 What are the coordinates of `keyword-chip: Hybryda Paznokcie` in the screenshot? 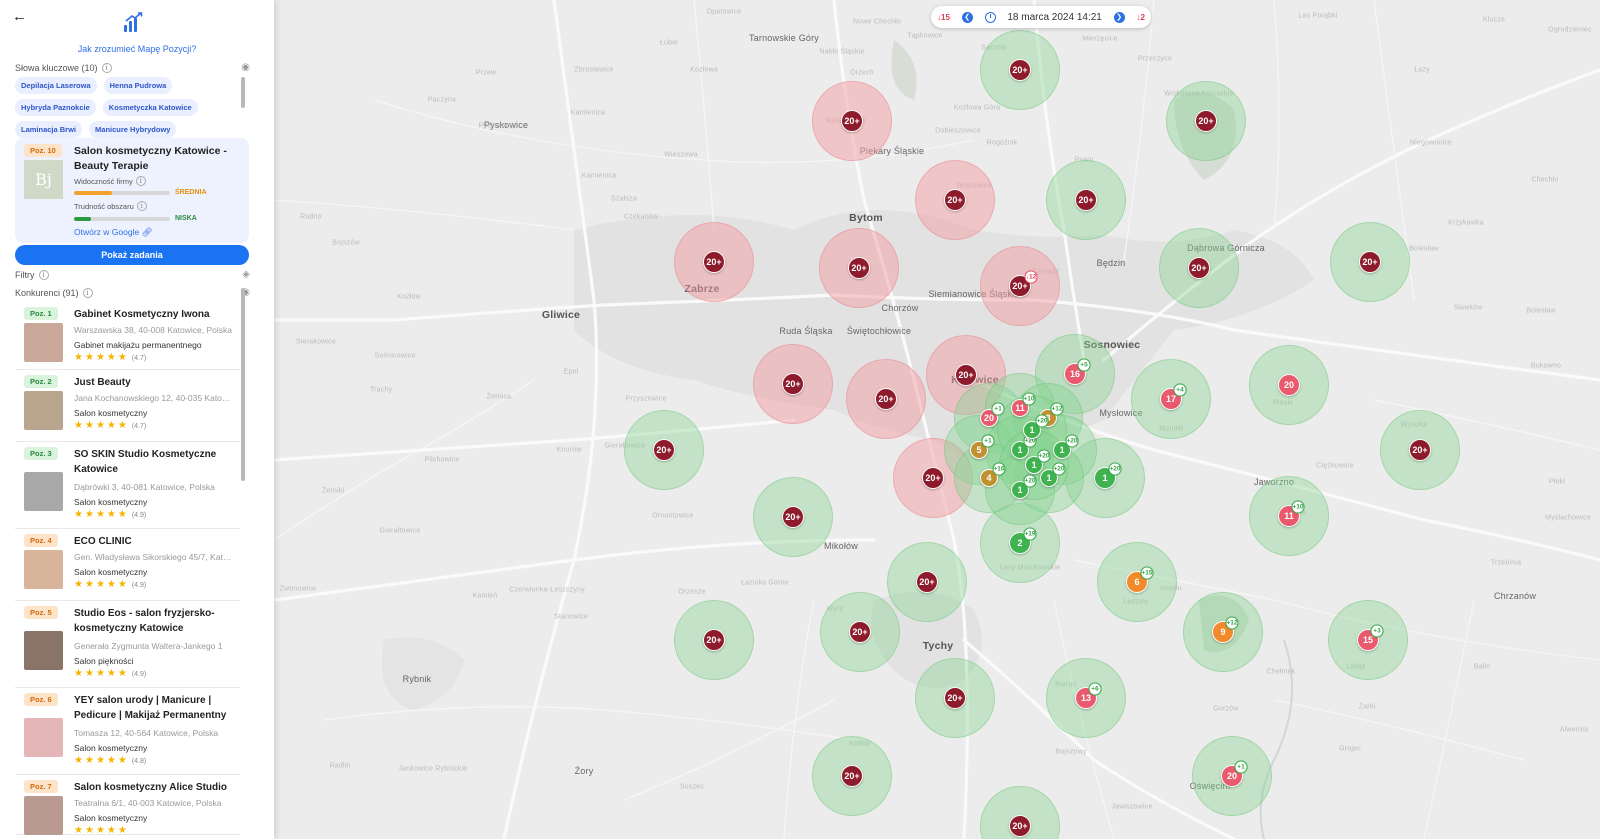 It's located at (55, 107).